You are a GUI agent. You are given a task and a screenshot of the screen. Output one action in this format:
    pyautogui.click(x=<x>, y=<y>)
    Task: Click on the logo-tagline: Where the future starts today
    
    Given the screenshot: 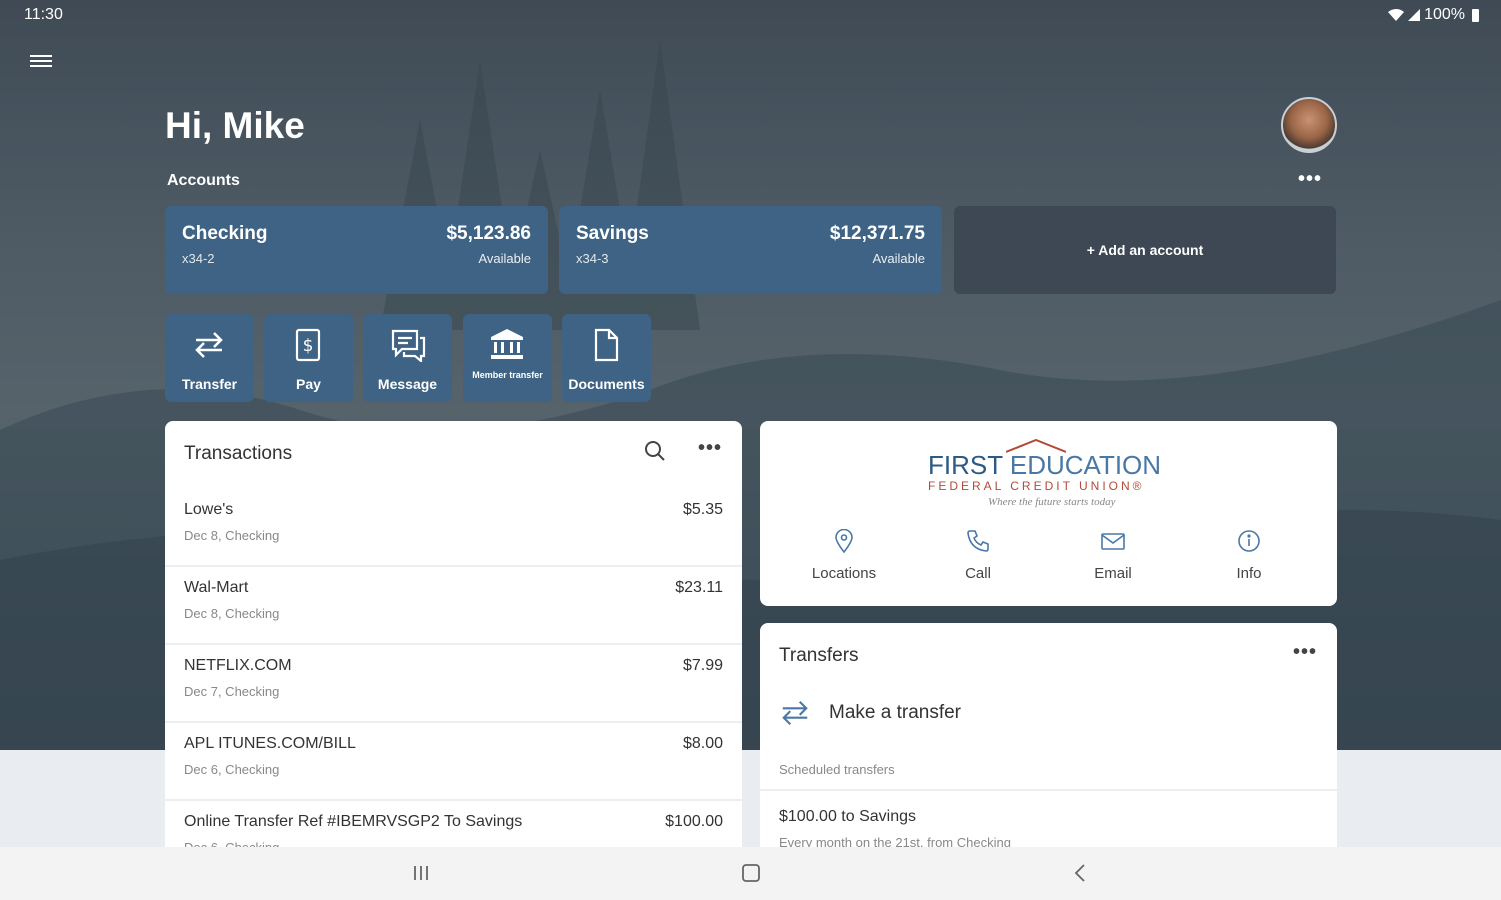 What is the action you would take?
    pyautogui.click(x=1052, y=502)
    